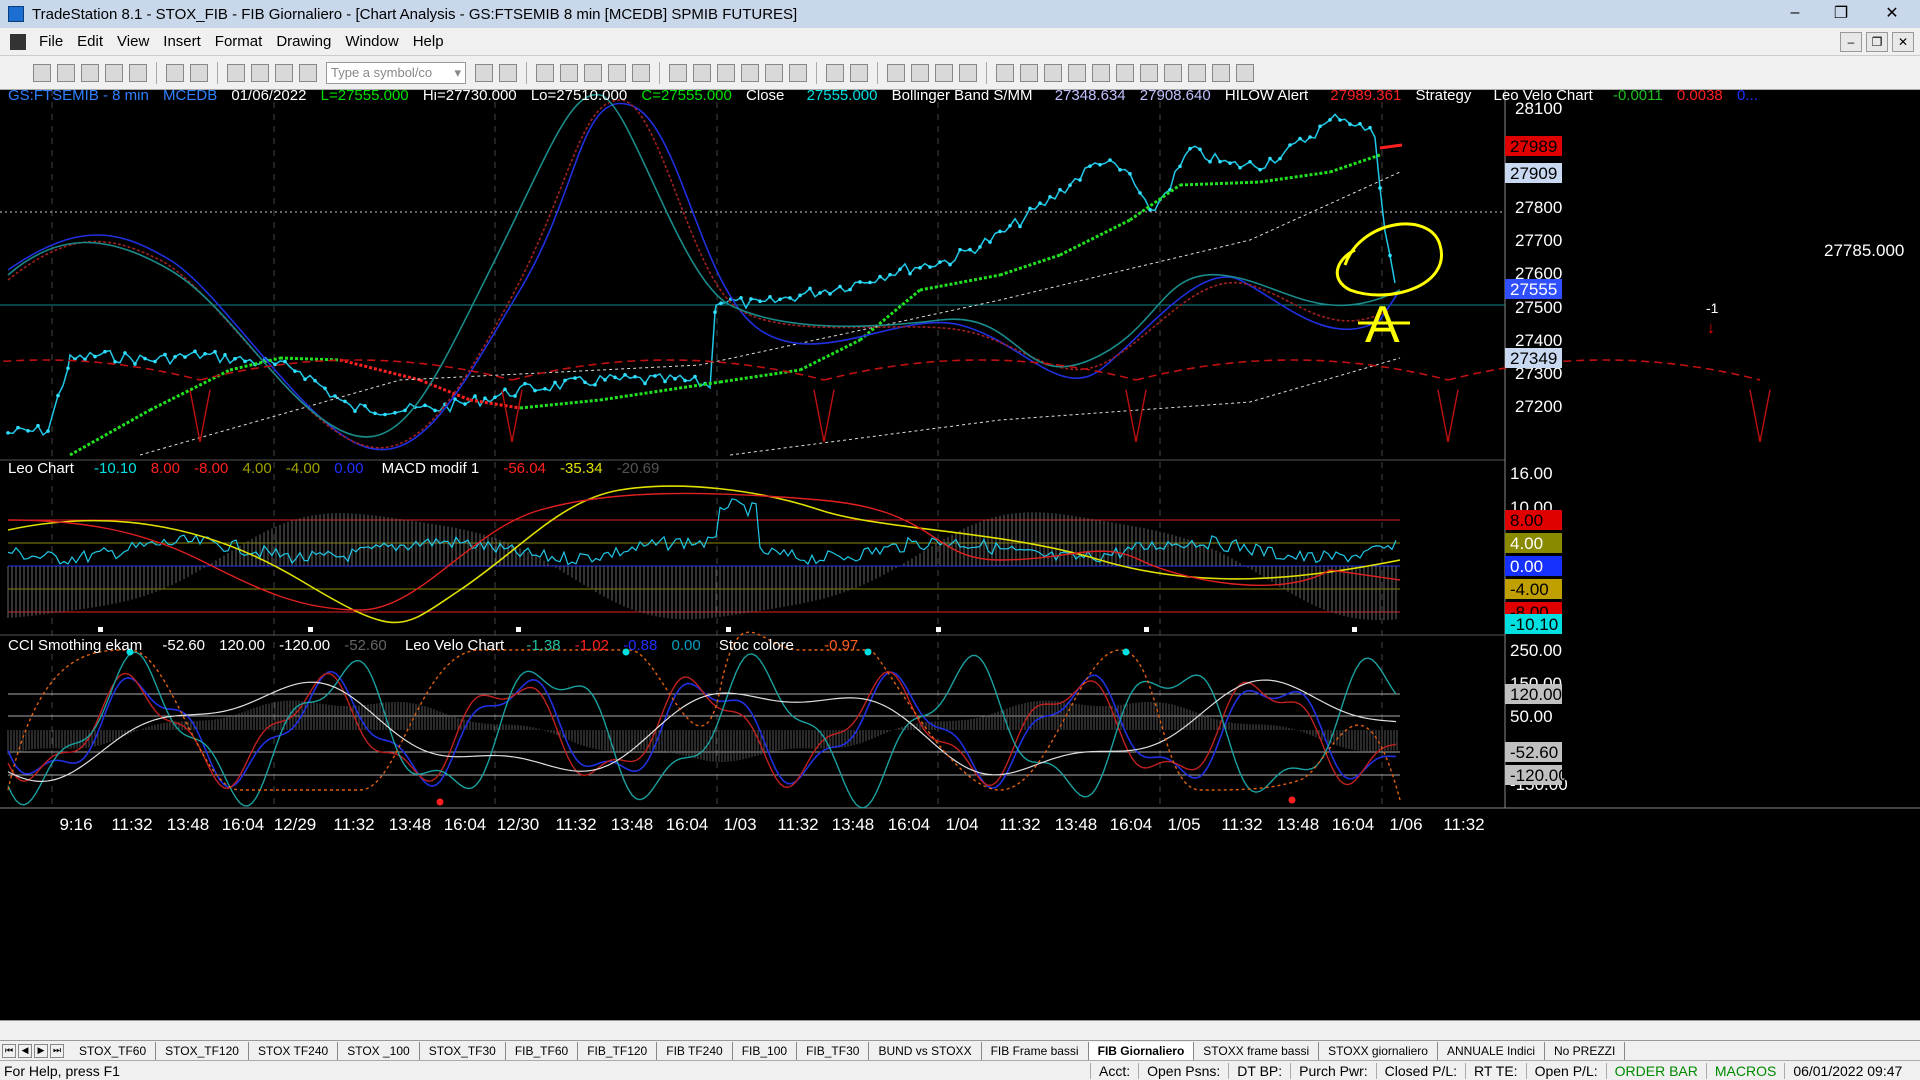 Image resolution: width=1920 pixels, height=1080 pixels. What do you see at coordinates (303, 41) in the screenshot?
I see `menu-drawing: Drawing` at bounding box center [303, 41].